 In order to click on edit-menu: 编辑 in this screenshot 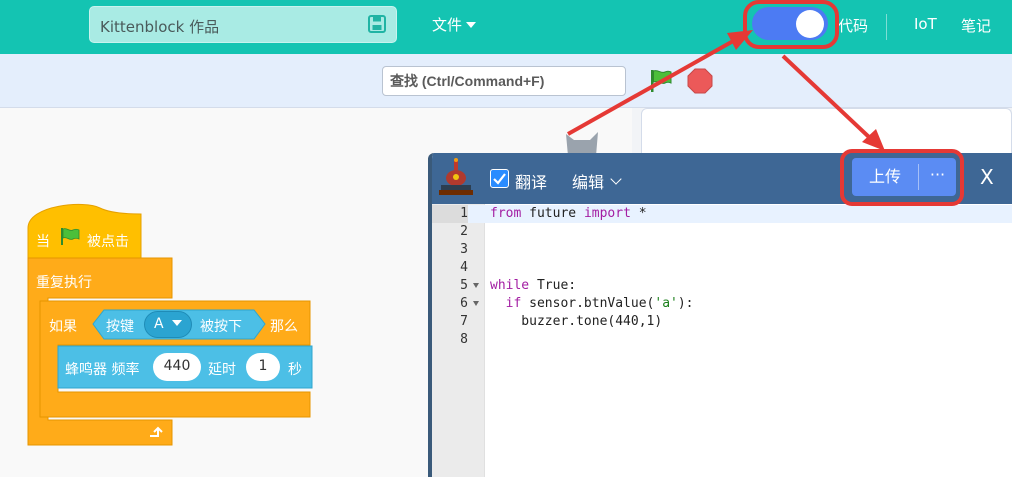, I will do `click(597, 181)`.